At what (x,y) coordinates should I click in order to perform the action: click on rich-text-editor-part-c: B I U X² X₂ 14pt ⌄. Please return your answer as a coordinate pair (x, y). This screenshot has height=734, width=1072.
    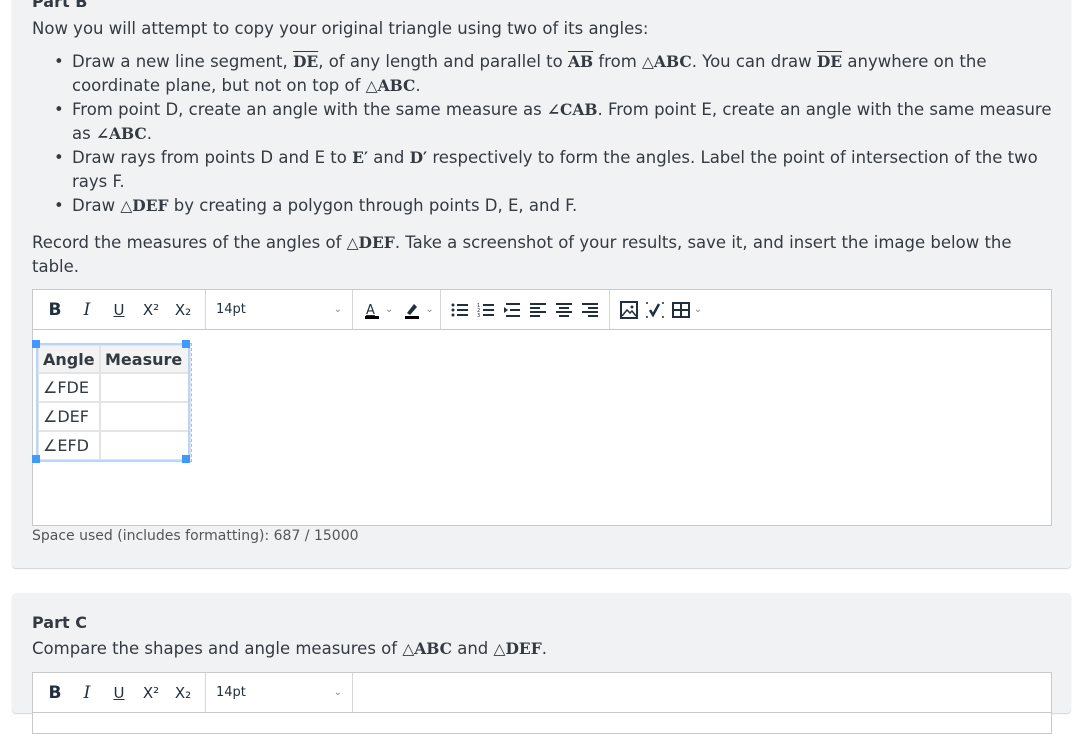
    Looking at the image, I should click on (542, 703).